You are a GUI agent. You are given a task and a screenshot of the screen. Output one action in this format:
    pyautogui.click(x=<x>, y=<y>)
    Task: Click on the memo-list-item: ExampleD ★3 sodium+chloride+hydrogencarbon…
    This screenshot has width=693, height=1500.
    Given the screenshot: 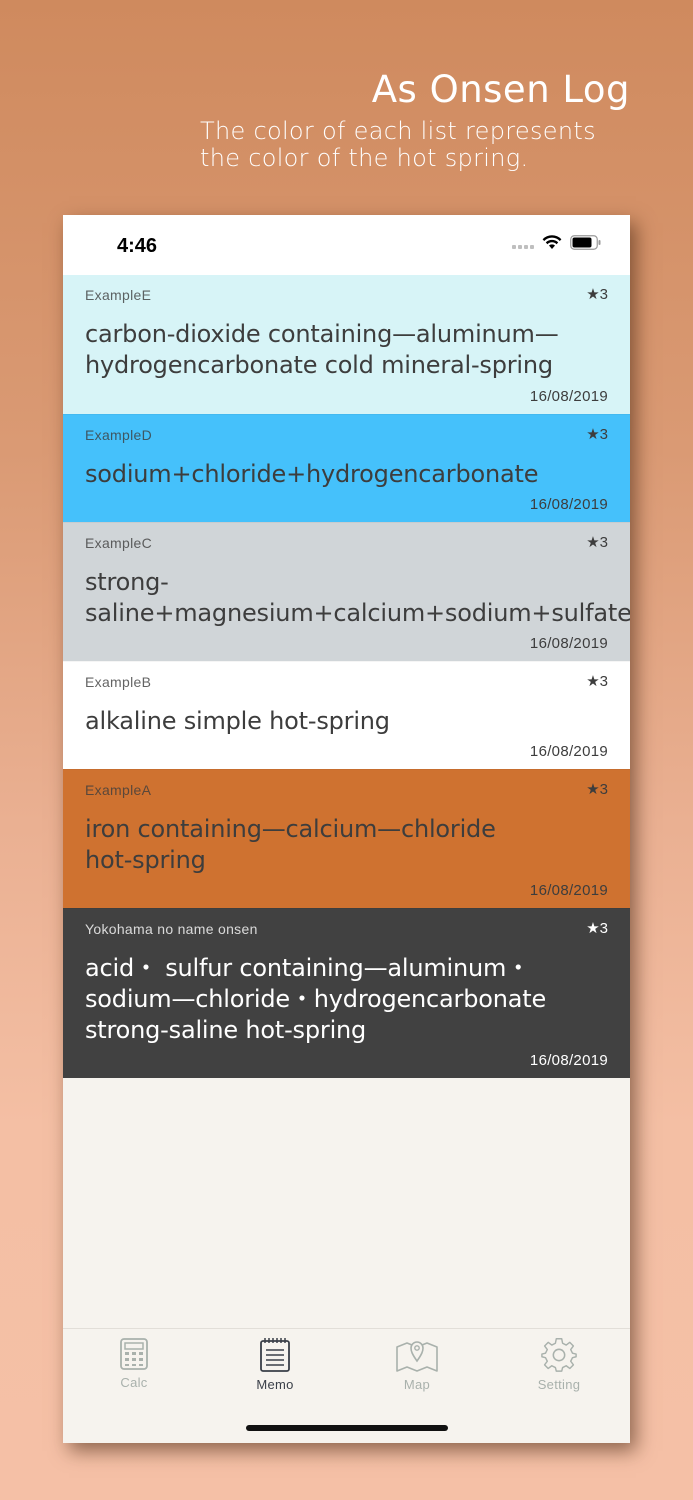 What is the action you would take?
    pyautogui.click(x=346, y=468)
    